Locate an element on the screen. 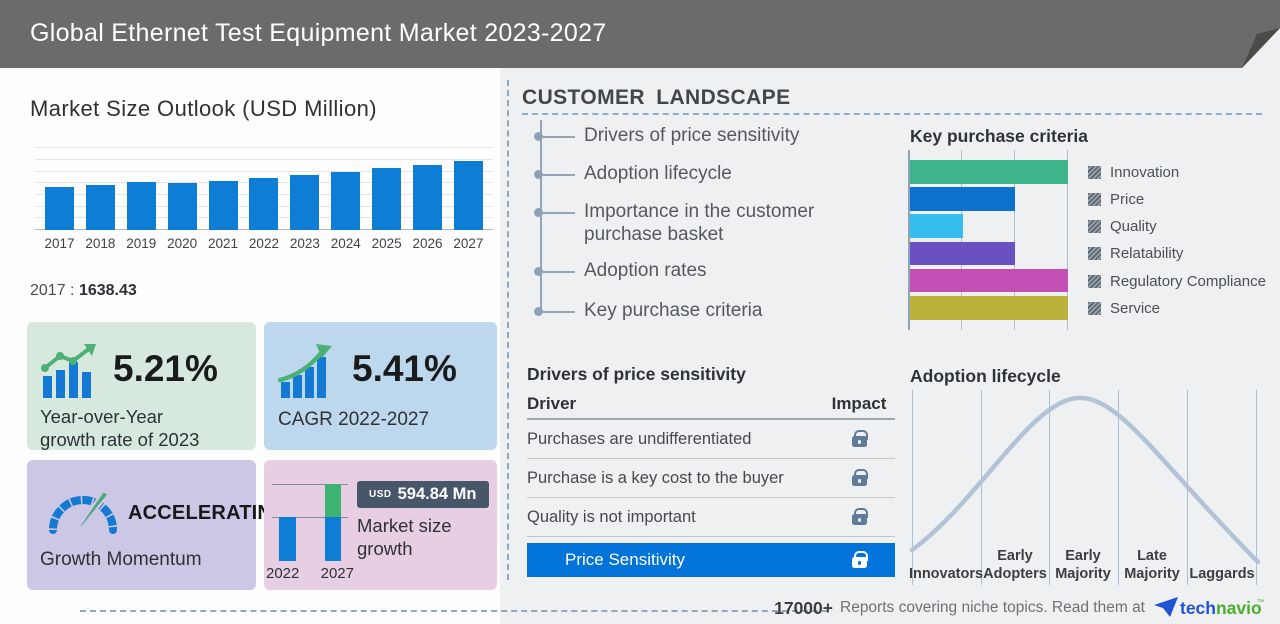  technavio-logo: technavio ™ is located at coordinates (1208, 608).